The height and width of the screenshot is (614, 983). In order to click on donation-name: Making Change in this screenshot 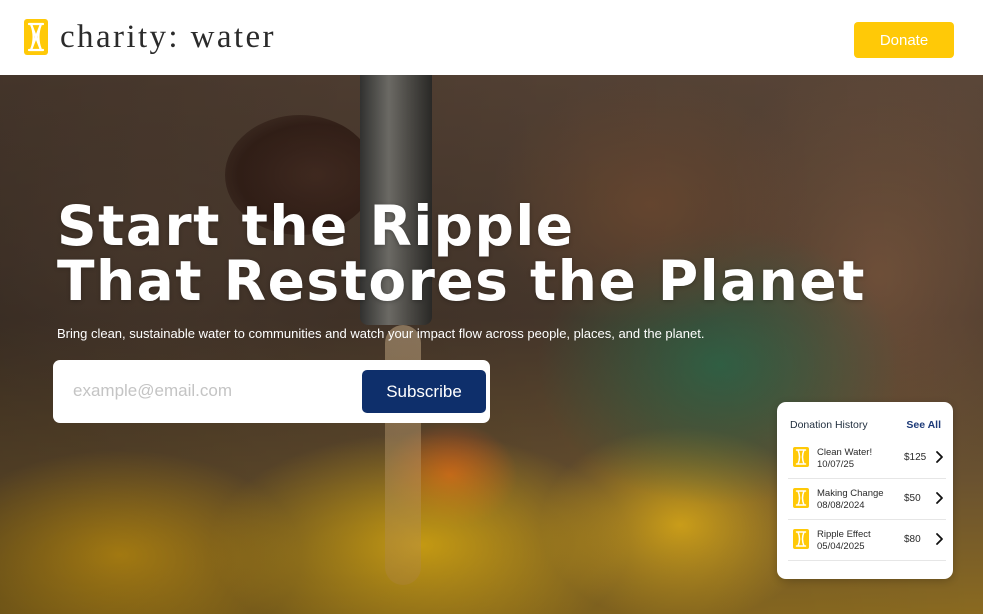, I will do `click(850, 493)`.